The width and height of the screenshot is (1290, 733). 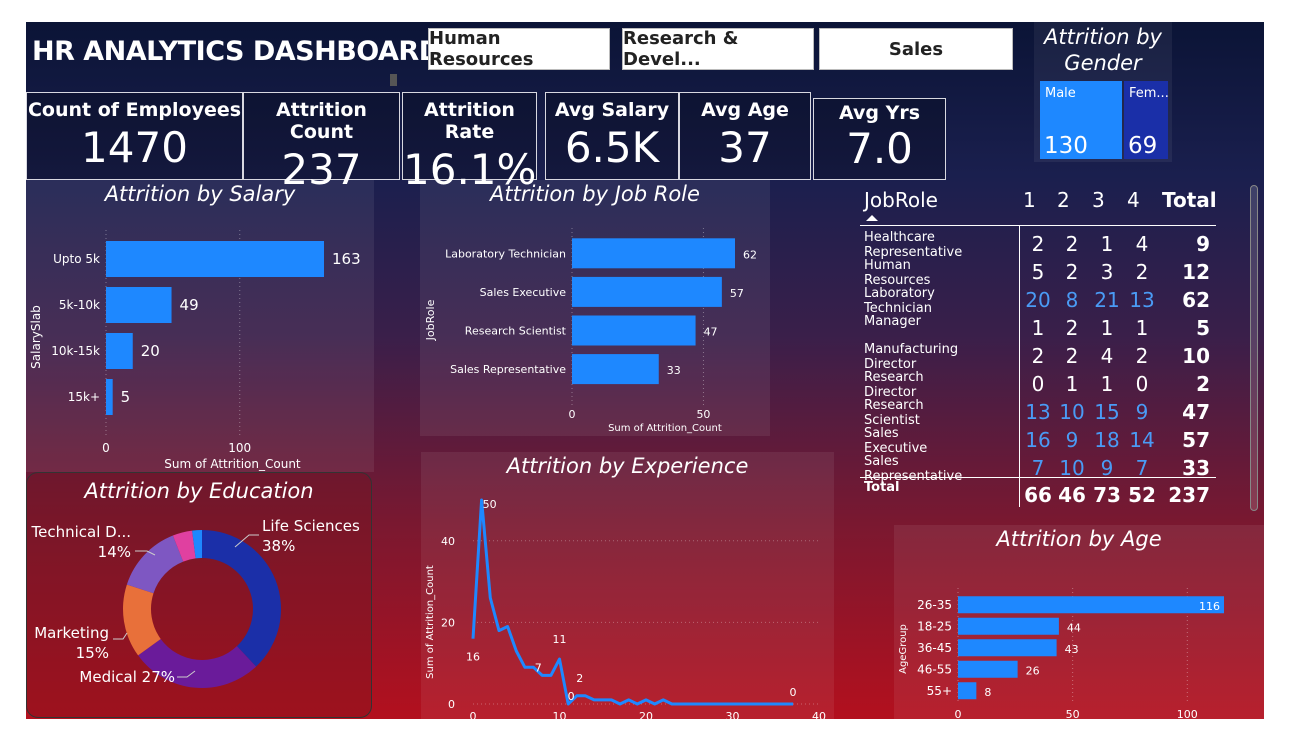 What do you see at coordinates (1143, 146) in the screenshot?
I see `gender-value: 69` at bounding box center [1143, 146].